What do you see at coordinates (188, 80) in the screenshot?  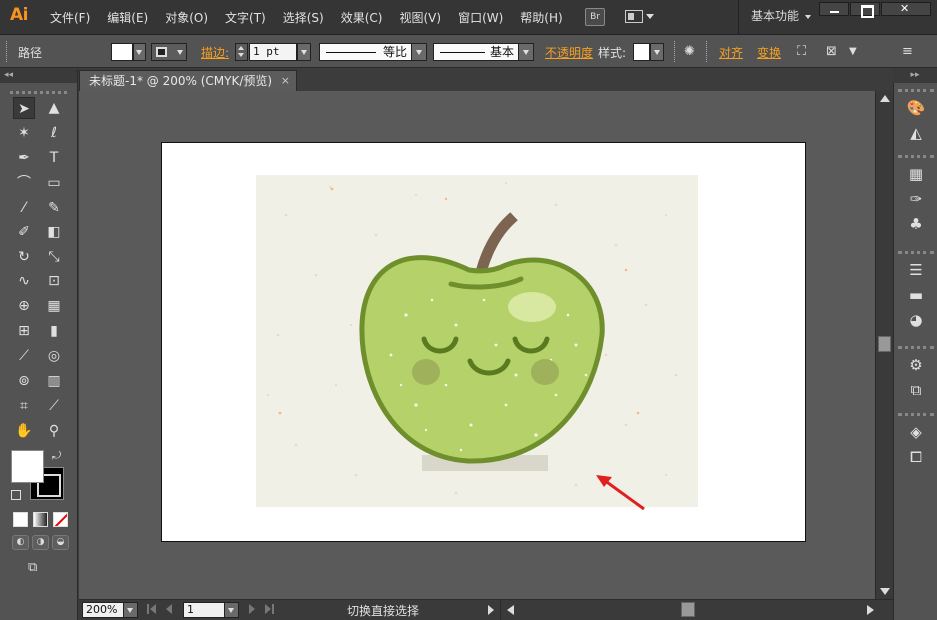 I see `document-tab: 未标题-1* @ 200% (CMYK/预览) ×` at bounding box center [188, 80].